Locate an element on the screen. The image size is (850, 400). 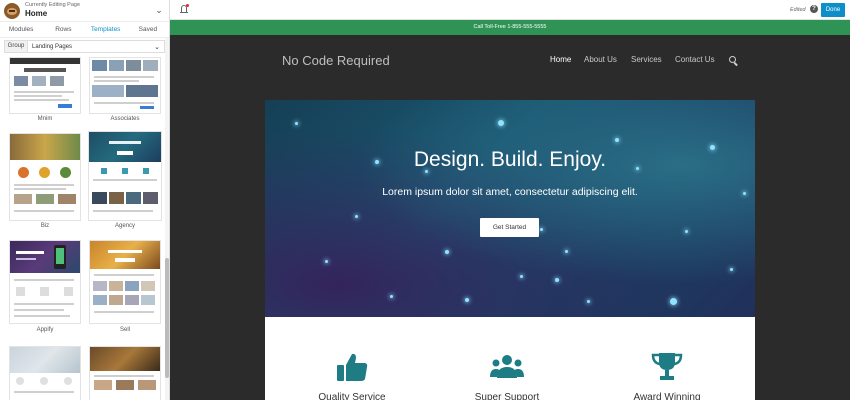
panel-scrollbar-thumb is located at coordinates (167, 318).